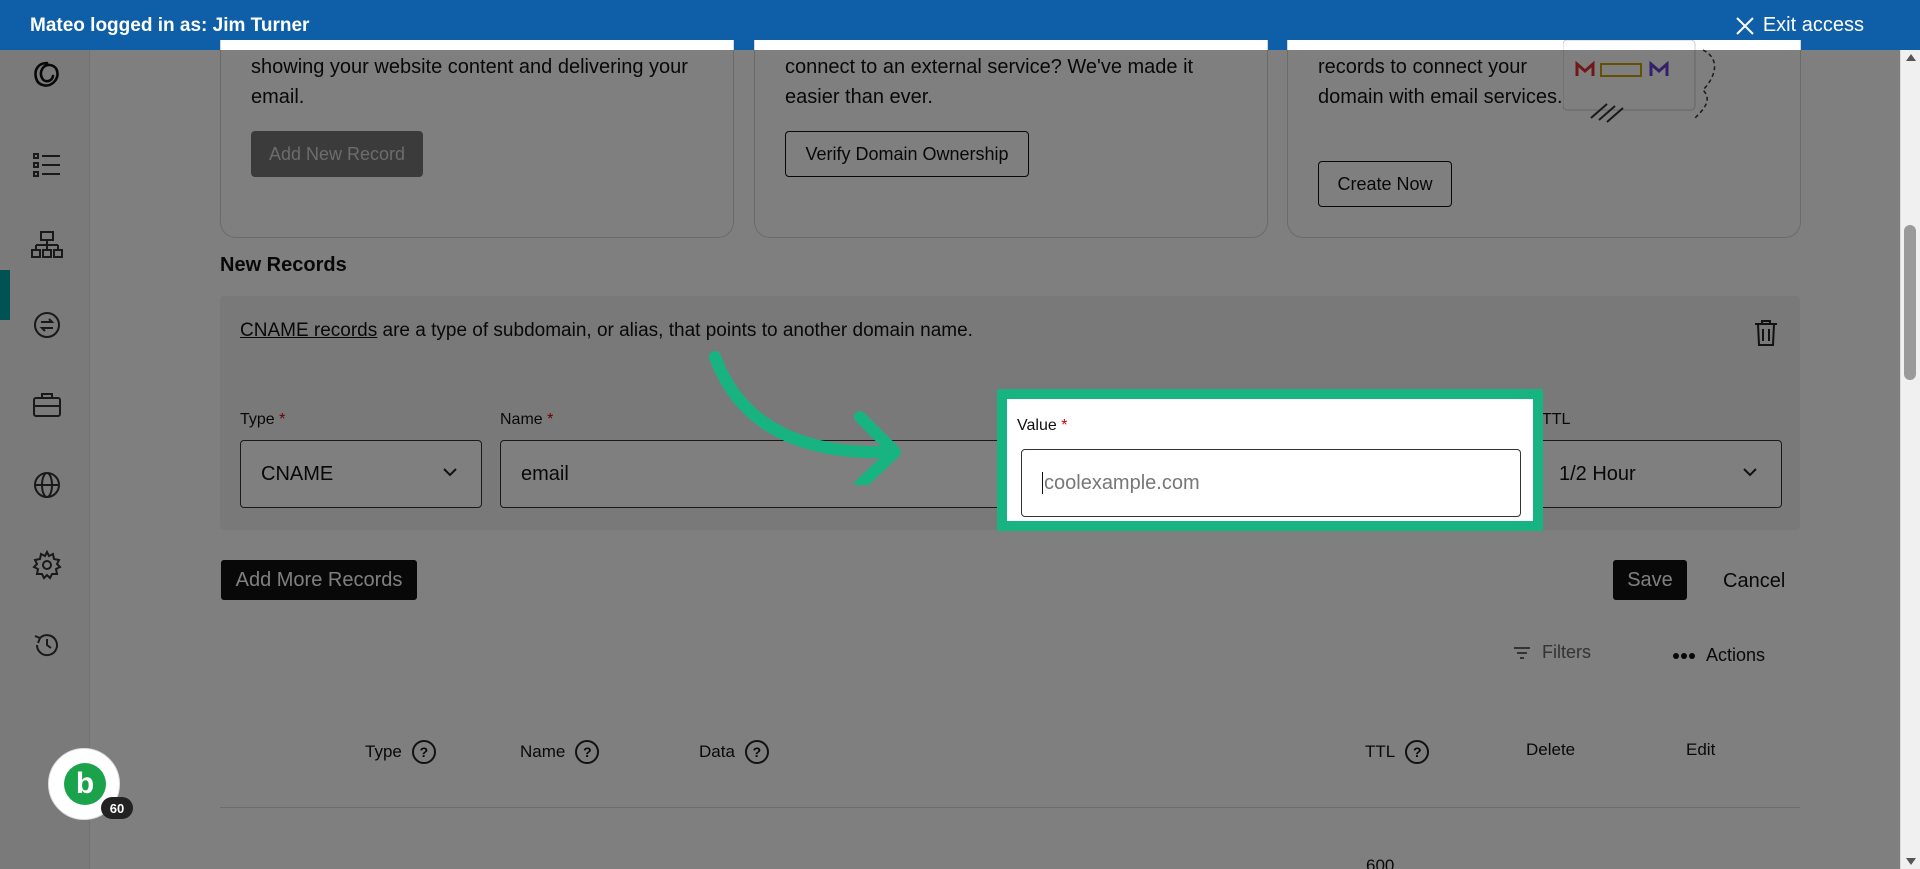  Describe the element at coordinates (1042, 425) in the screenshot. I see `value-label: Value *` at that location.